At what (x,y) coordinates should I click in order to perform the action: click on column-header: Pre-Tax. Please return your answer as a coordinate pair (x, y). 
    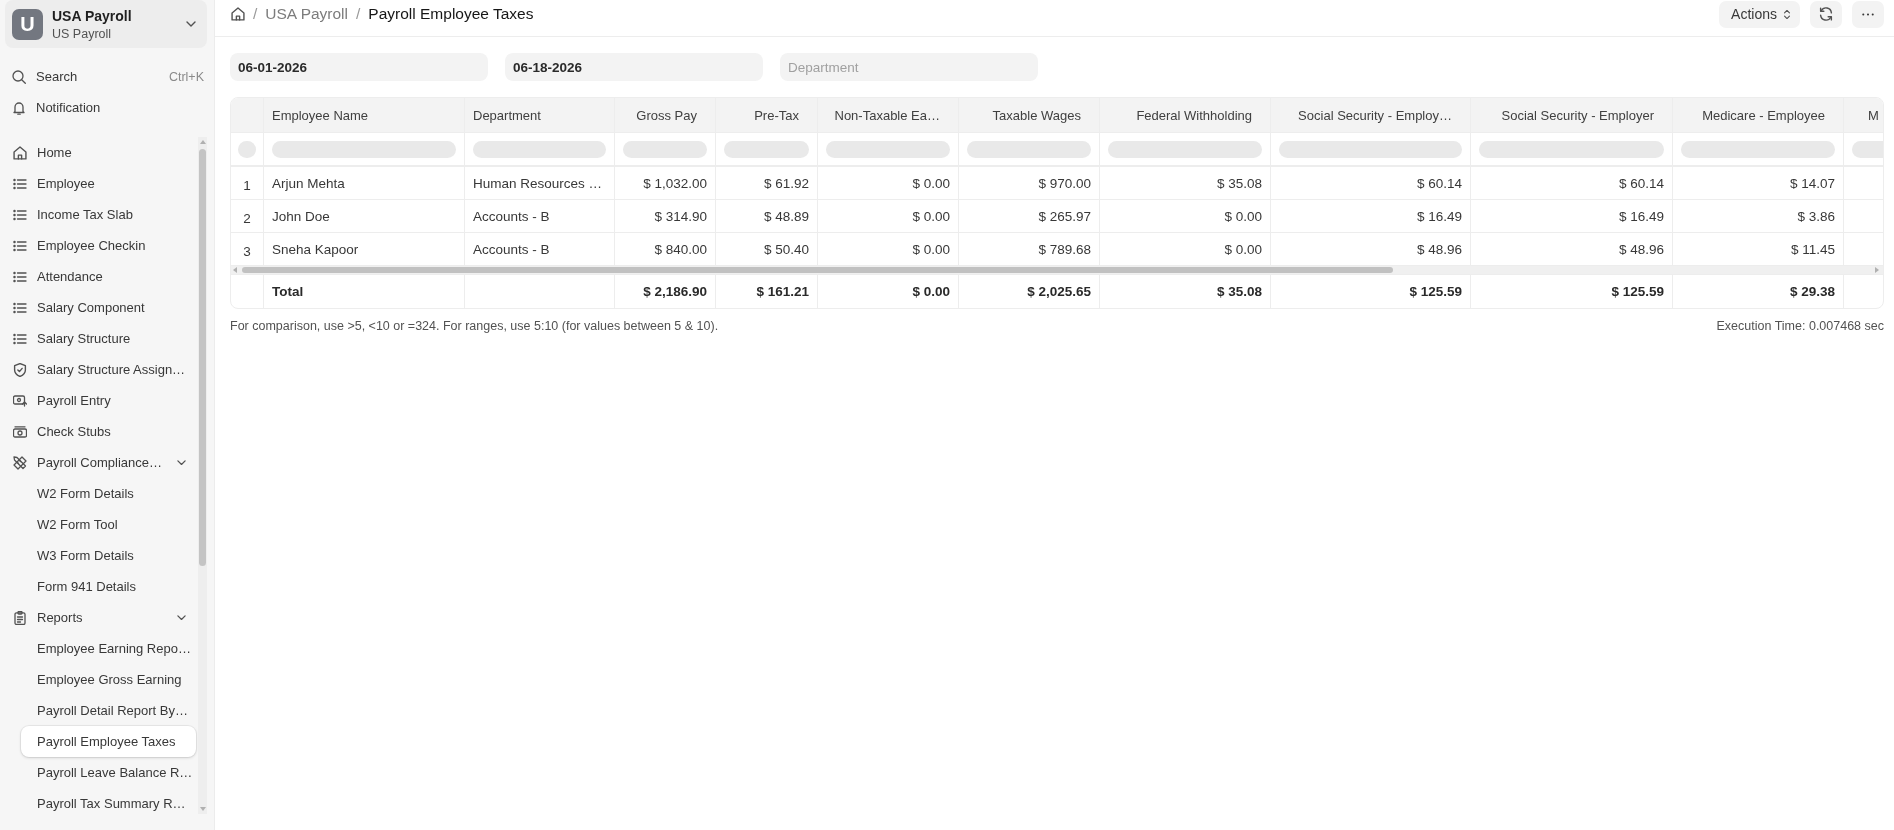
    Looking at the image, I should click on (767, 115).